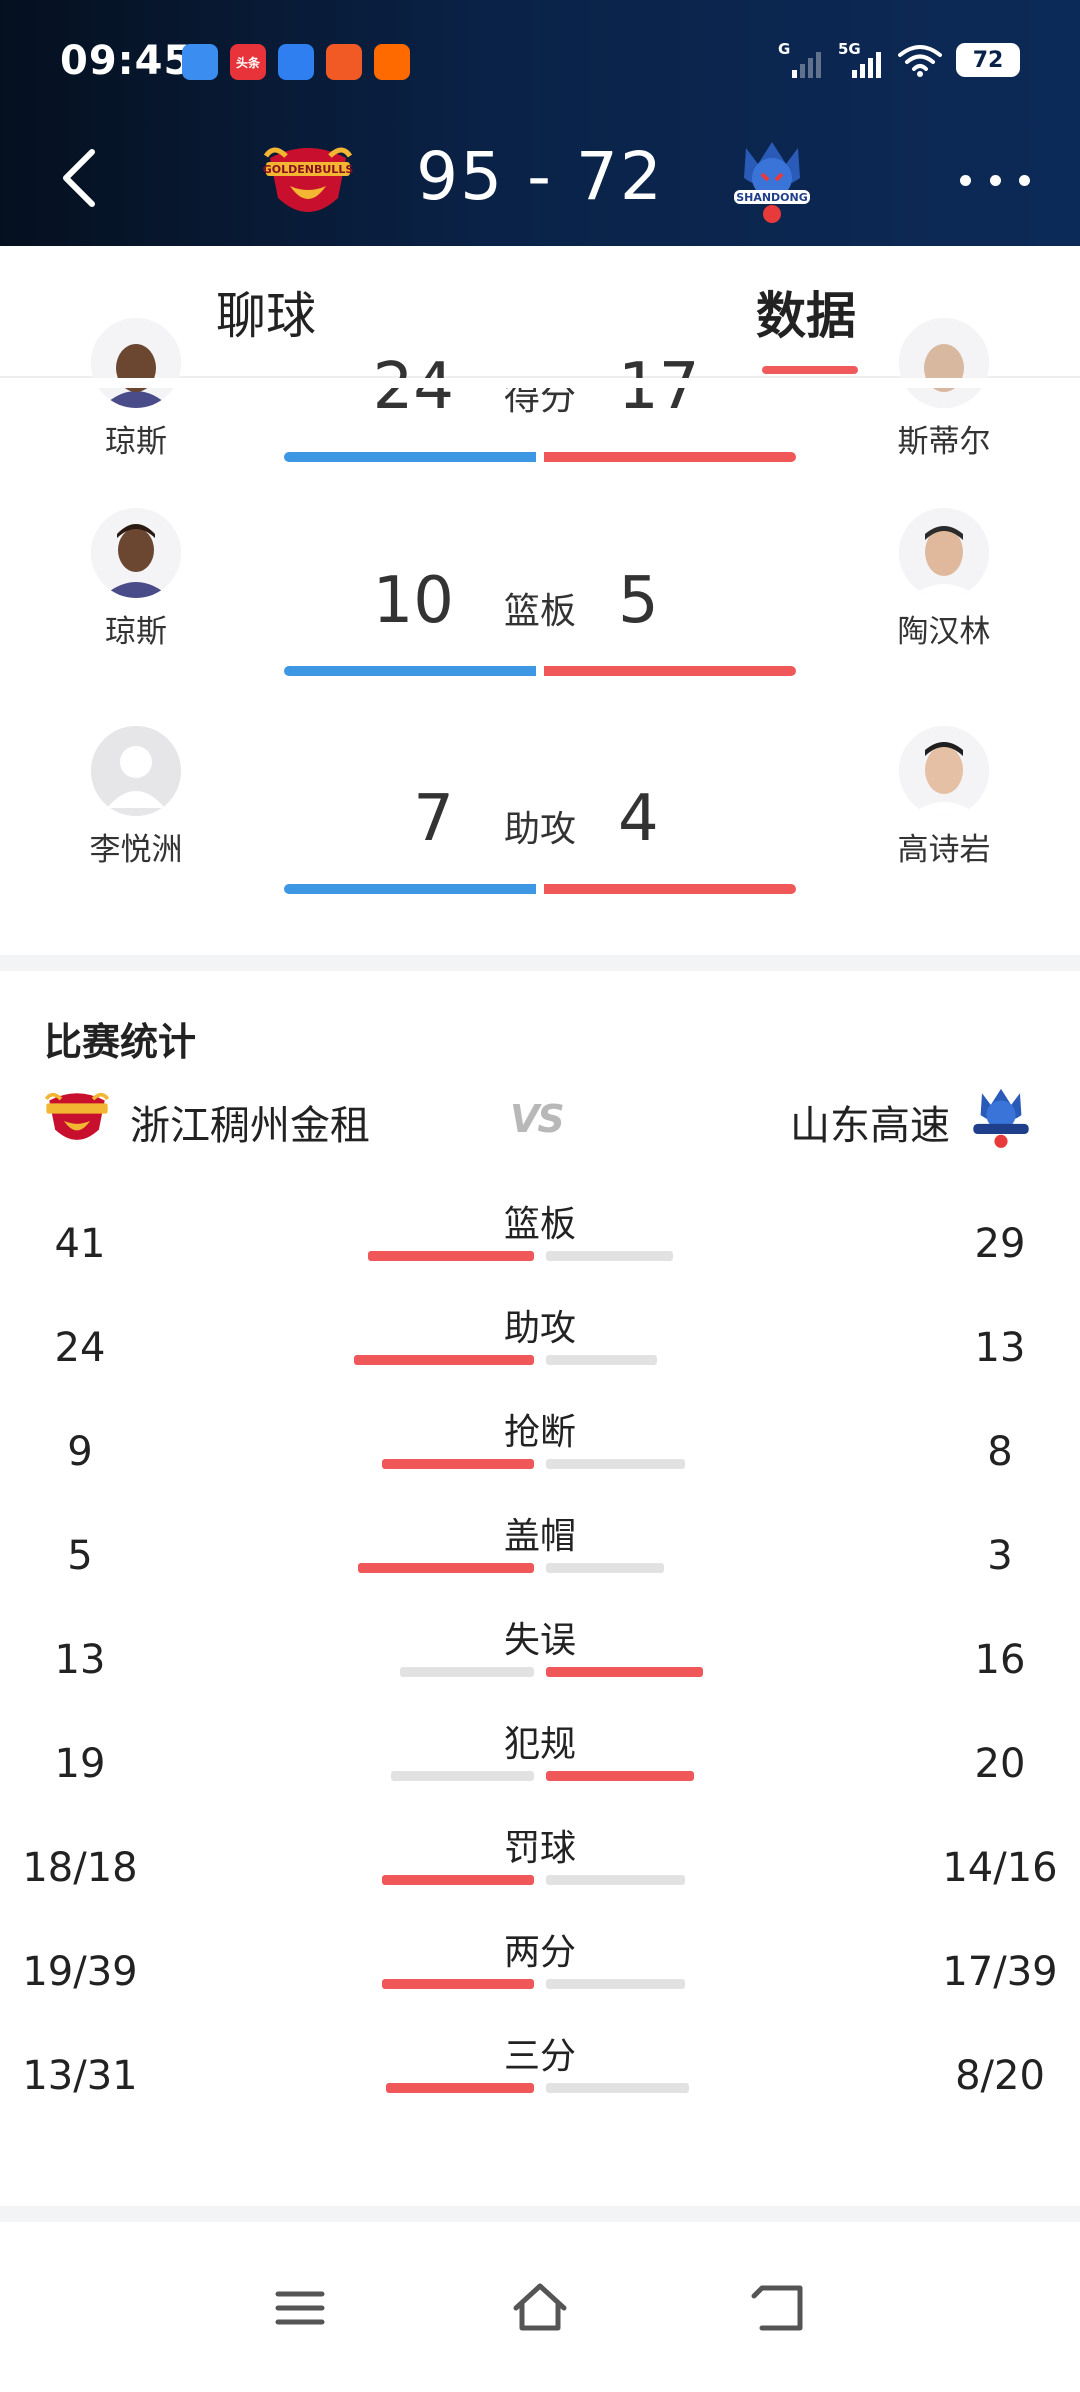  What do you see at coordinates (995, 180) in the screenshot?
I see `more-options-button` at bounding box center [995, 180].